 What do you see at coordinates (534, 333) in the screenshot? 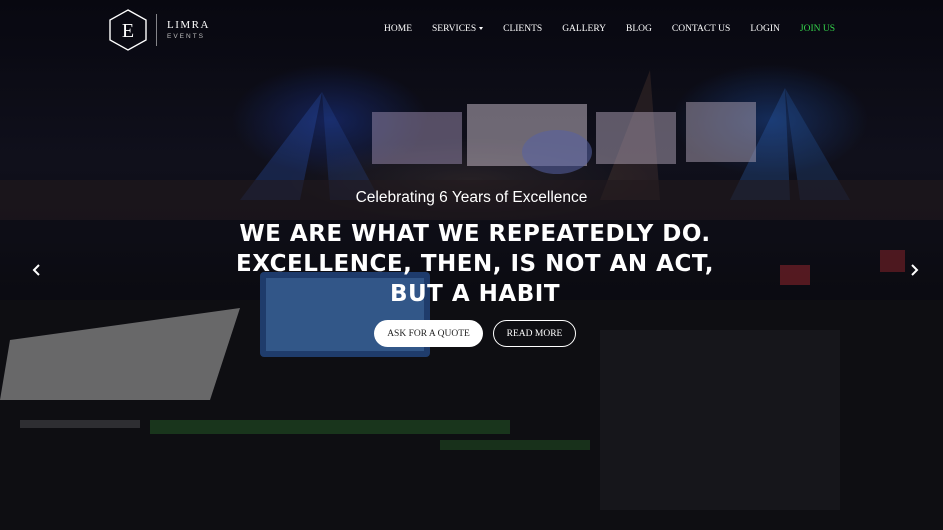
I see `read-more-button: READ MORE` at bounding box center [534, 333].